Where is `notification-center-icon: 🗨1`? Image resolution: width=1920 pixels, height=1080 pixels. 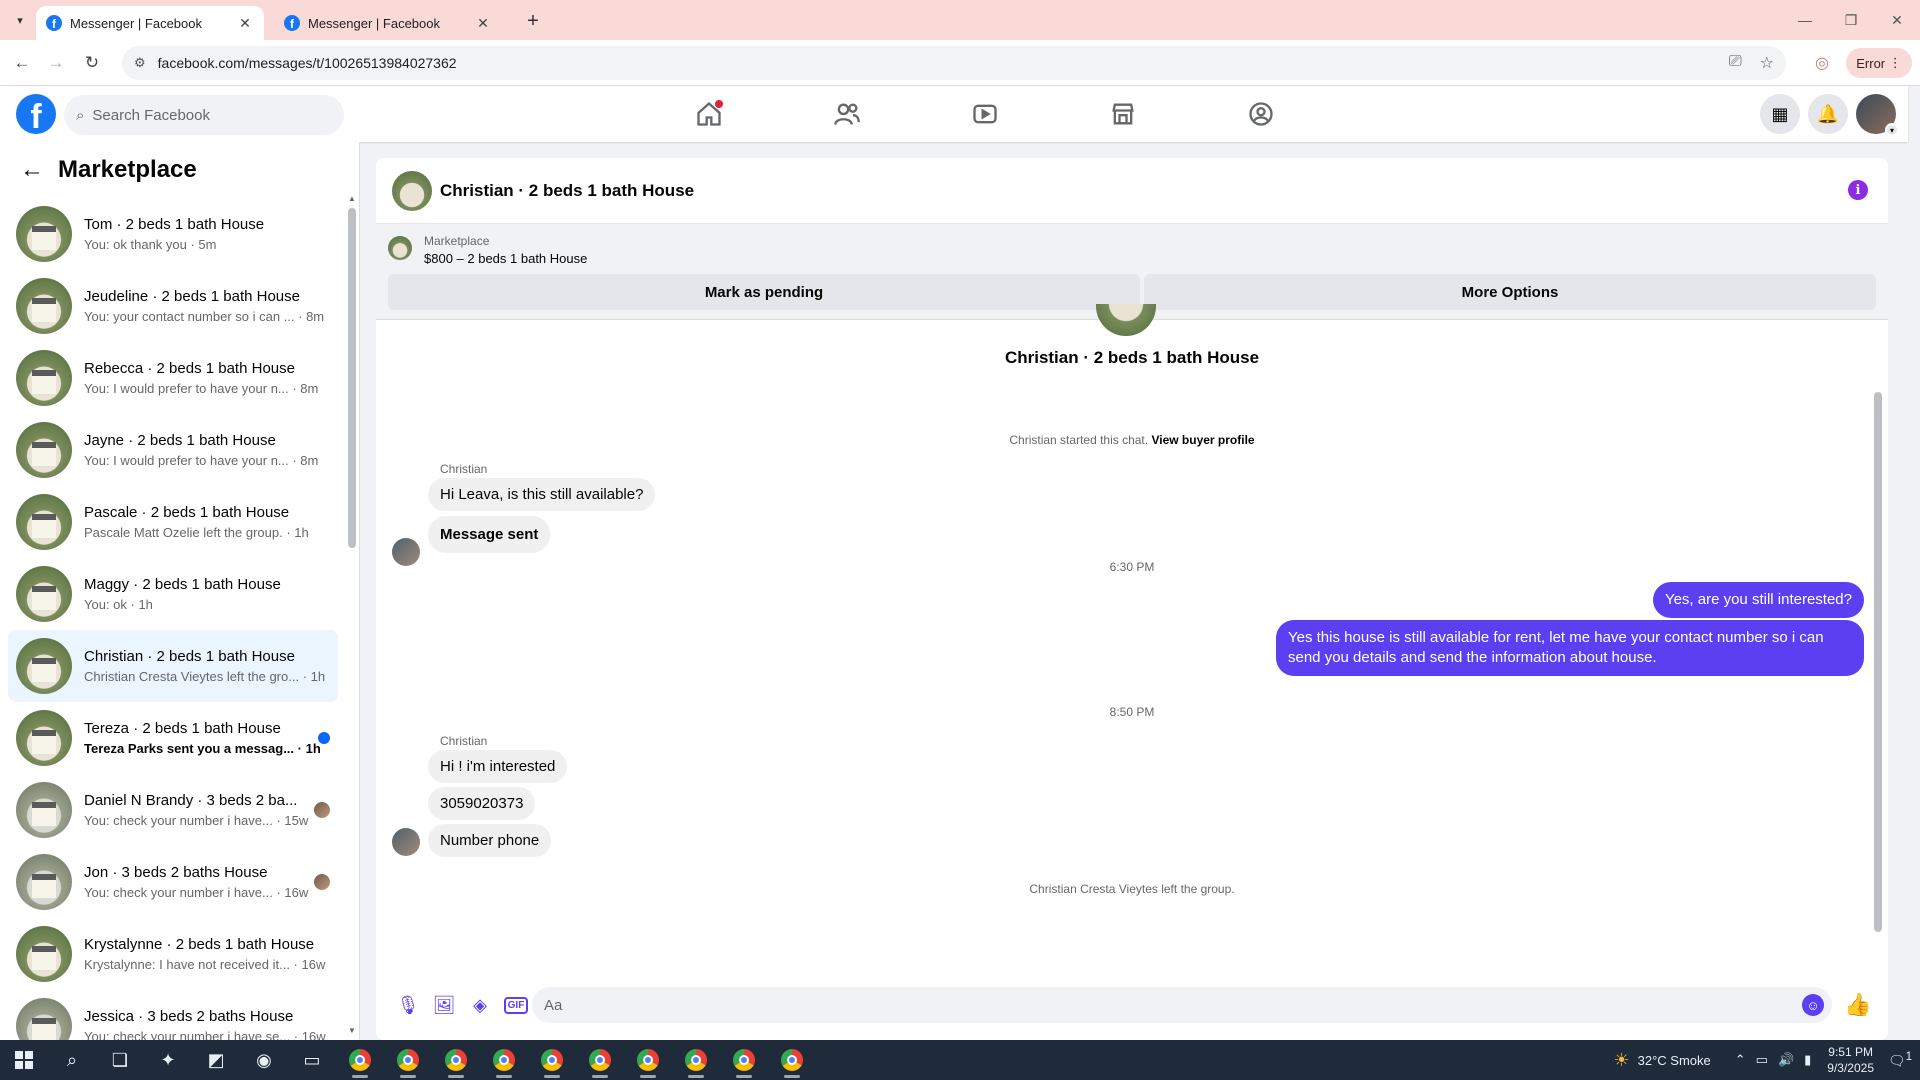
notification-center-icon: 🗨1 is located at coordinates (1900, 1060).